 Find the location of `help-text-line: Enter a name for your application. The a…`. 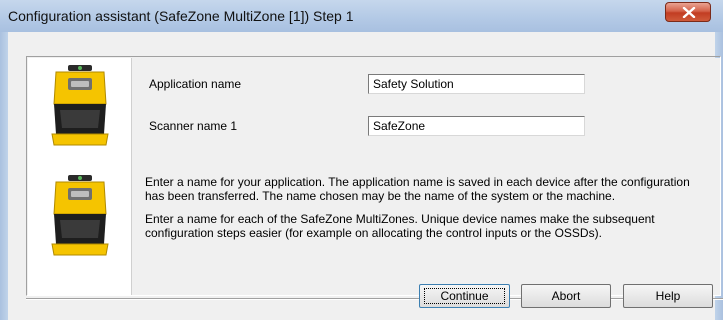

help-text-line: Enter a name for your application. The a… is located at coordinates (417, 182).